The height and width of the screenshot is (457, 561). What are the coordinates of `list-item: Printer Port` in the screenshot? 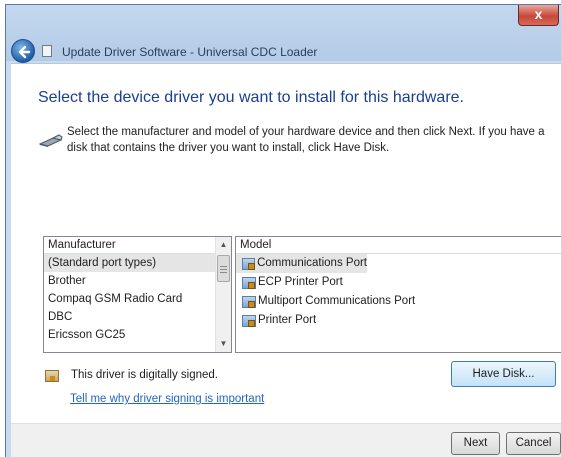 It's located at (398, 320).